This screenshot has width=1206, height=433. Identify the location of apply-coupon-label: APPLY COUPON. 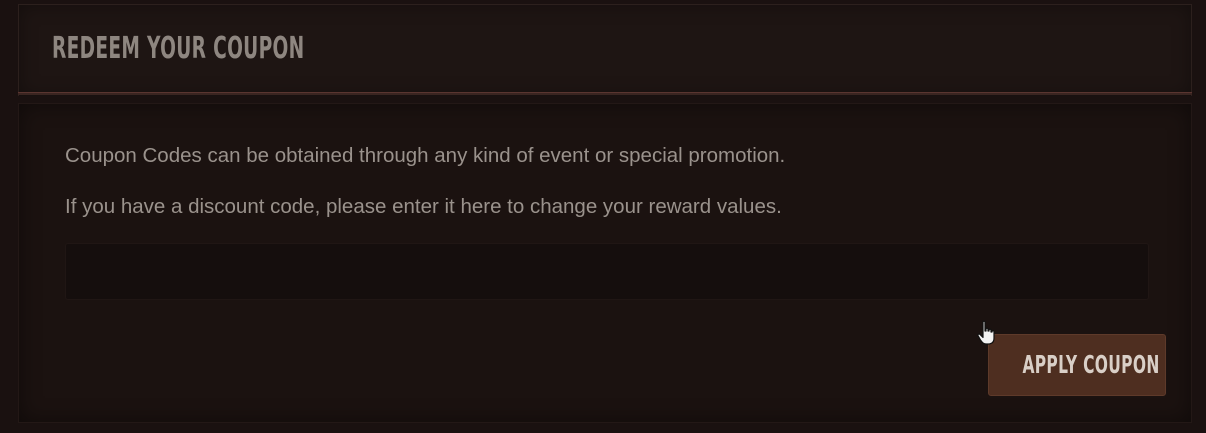
(1091, 364).